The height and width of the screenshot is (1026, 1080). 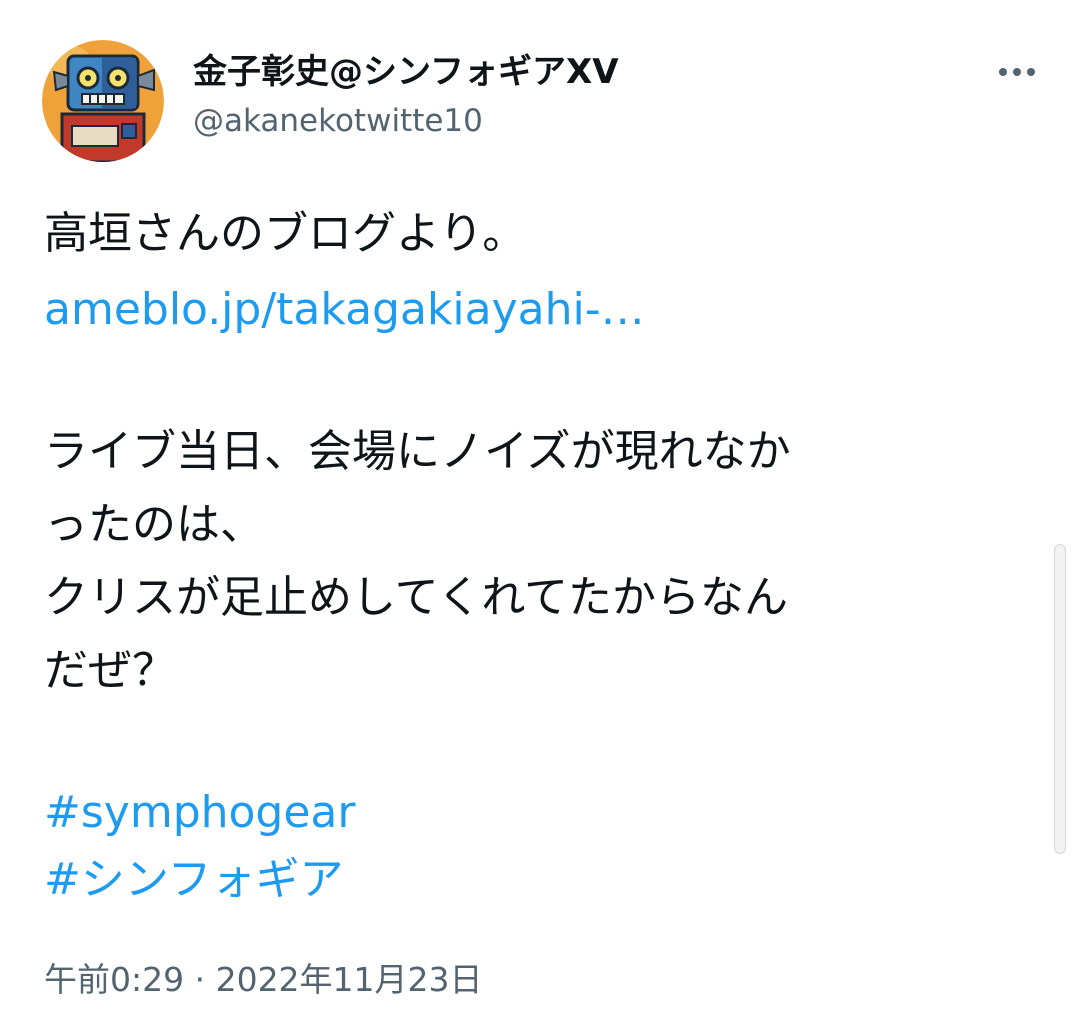 What do you see at coordinates (154, 524) in the screenshot?
I see `tweet-text-line: ったのは、` at bounding box center [154, 524].